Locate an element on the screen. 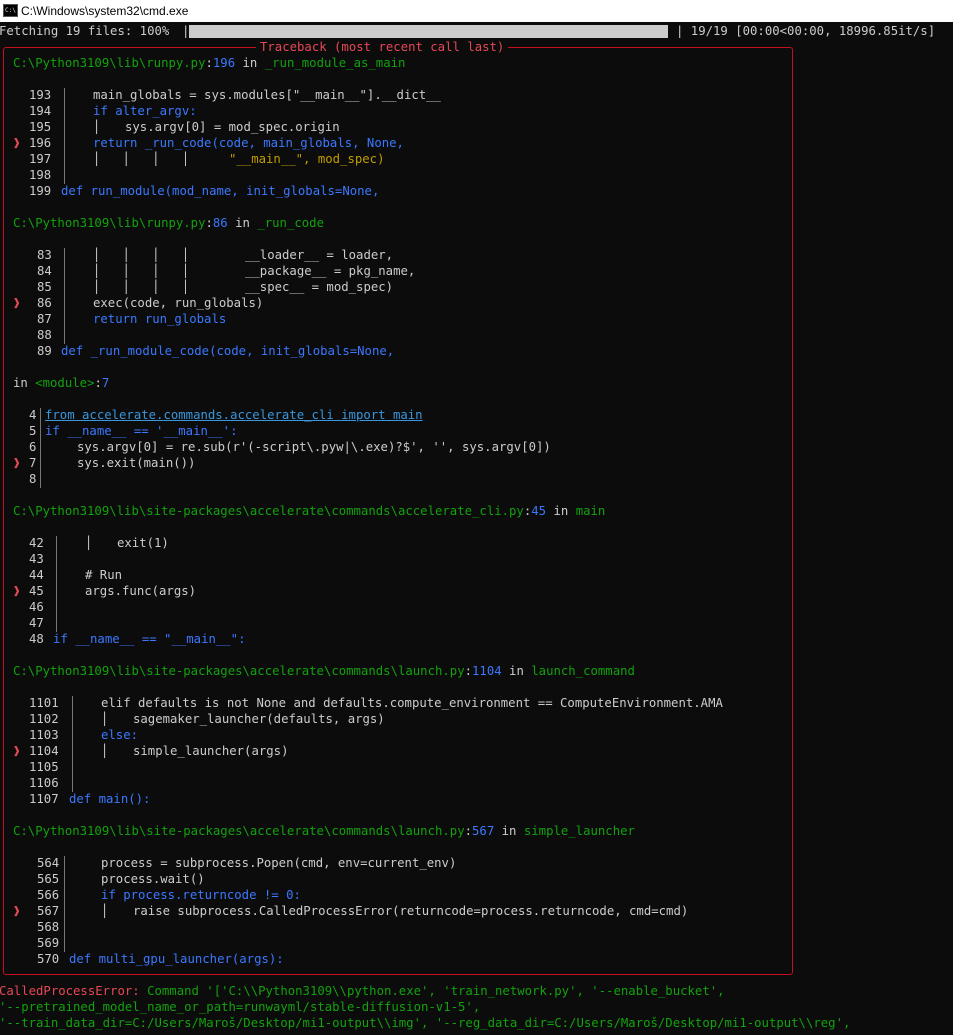 The width and height of the screenshot is (953, 1035). frame-line: 45 is located at coordinates (539, 511).